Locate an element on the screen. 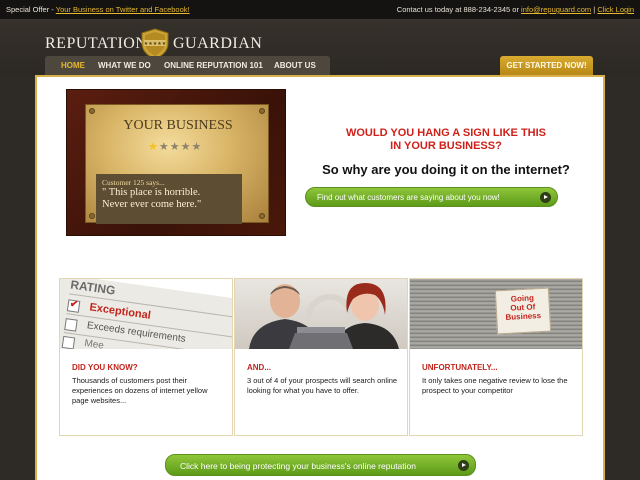  sign-line-3: Business is located at coordinates (523, 316).